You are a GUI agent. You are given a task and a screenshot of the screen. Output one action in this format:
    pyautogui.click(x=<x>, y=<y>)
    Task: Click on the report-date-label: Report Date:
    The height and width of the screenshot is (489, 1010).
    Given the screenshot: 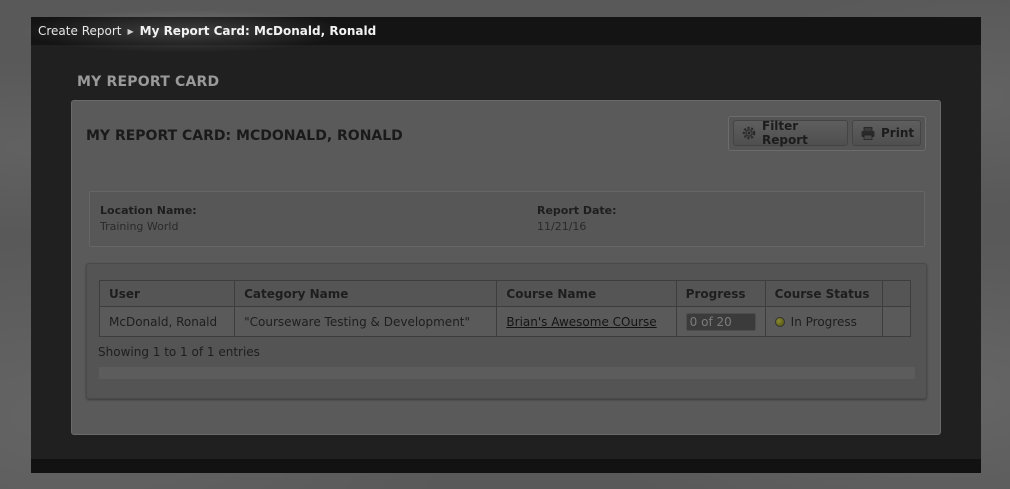 What is the action you would take?
    pyautogui.click(x=577, y=210)
    